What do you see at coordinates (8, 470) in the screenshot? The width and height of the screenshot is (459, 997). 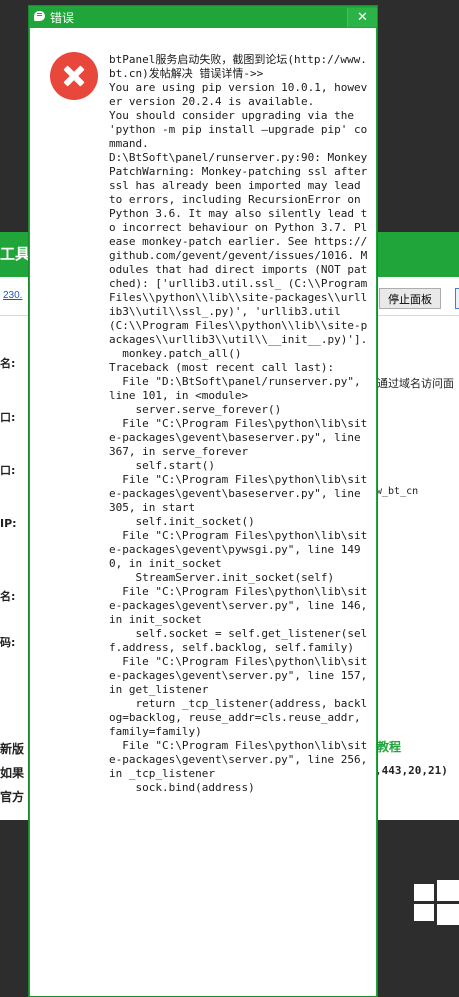 I see `form-label-port-2: 口:` at bounding box center [8, 470].